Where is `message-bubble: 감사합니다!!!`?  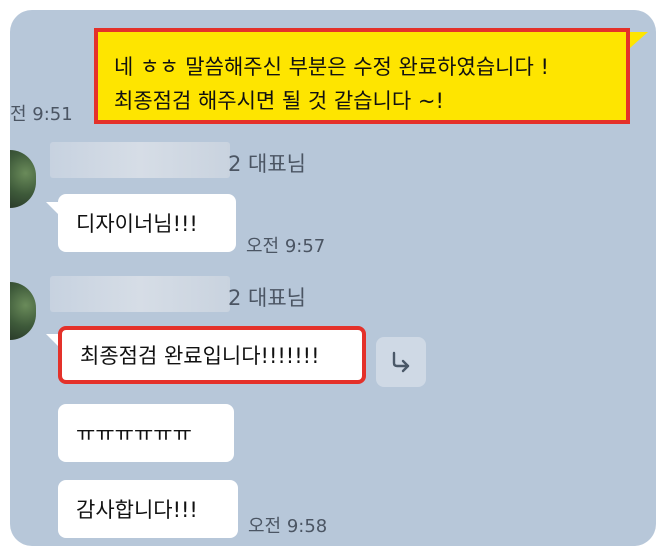 message-bubble: 감사합니다!!! is located at coordinates (148, 509).